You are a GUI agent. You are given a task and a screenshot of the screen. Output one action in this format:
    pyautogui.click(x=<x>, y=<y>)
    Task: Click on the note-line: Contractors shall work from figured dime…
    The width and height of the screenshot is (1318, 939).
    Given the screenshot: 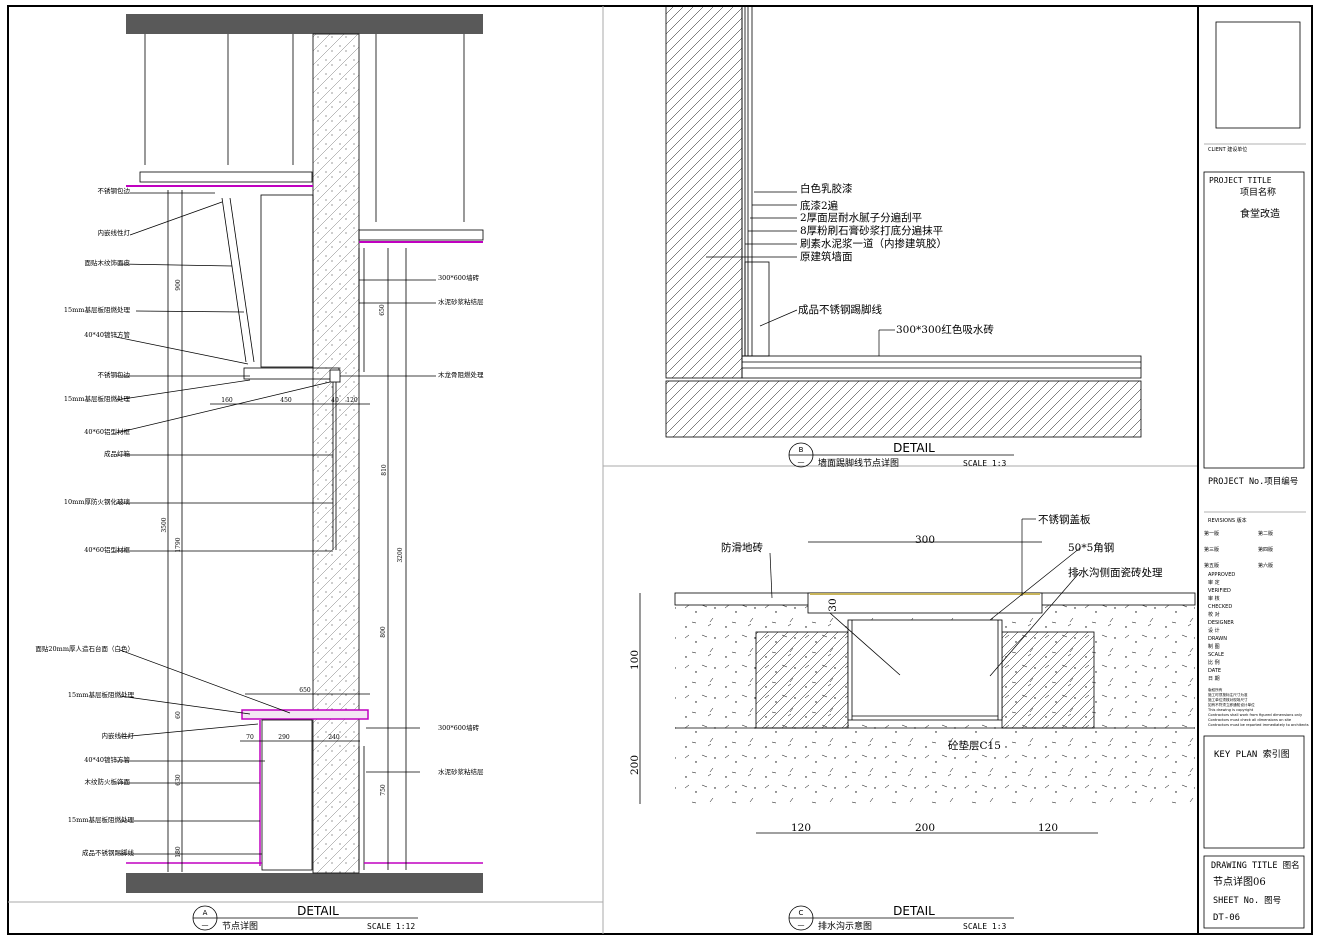 What is the action you would take?
    pyautogui.click(x=1255, y=715)
    